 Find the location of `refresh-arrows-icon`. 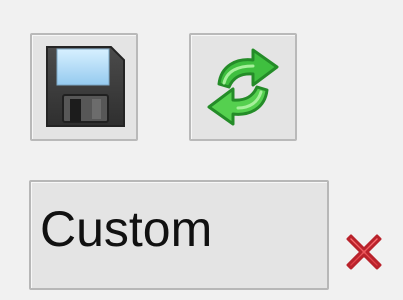

refresh-arrows-icon is located at coordinates (243, 87).